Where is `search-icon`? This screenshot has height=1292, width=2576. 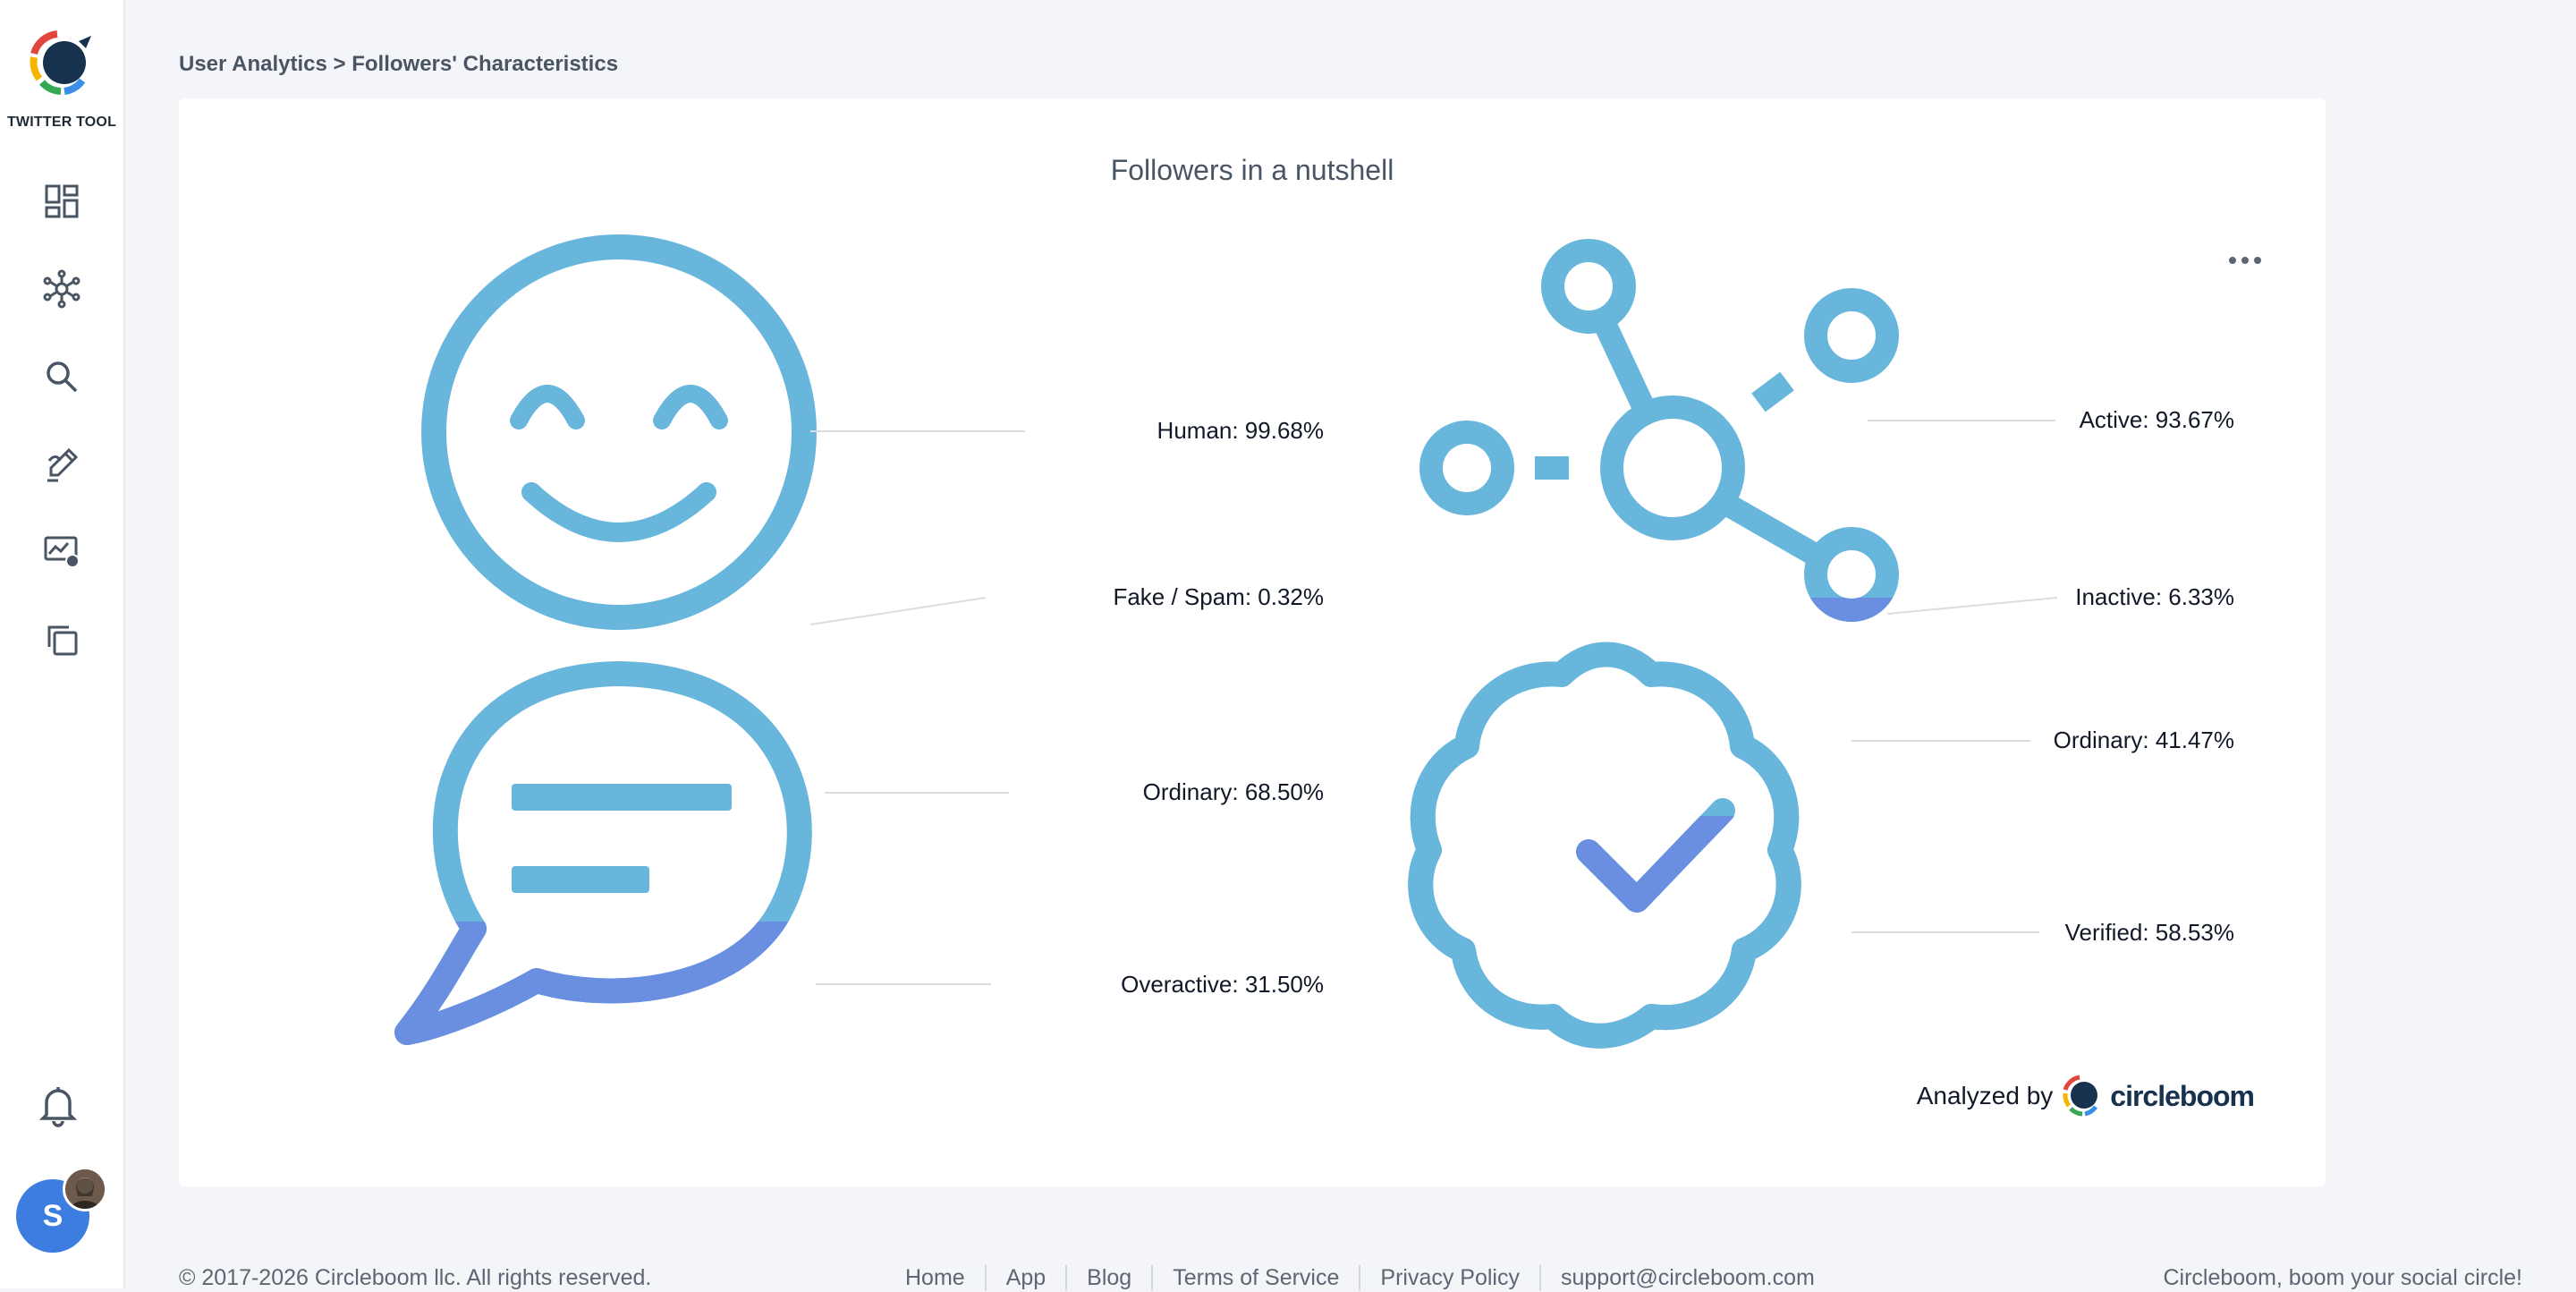
search-icon is located at coordinates (61, 376).